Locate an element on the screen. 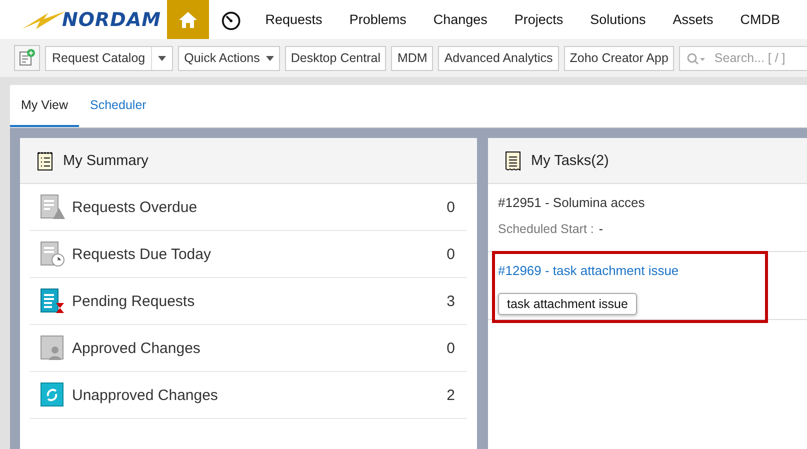 The image size is (807, 449). summary-item-link: Approved Changes is located at coordinates (259, 348).